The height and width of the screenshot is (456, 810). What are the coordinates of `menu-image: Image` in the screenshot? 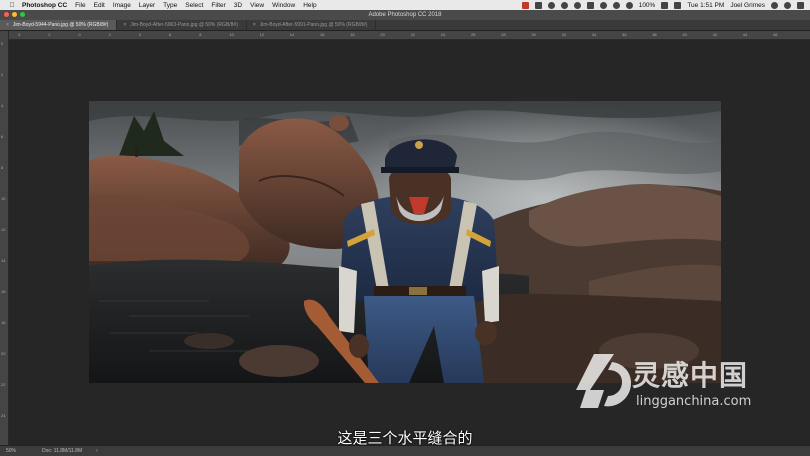 It's located at (122, 5).